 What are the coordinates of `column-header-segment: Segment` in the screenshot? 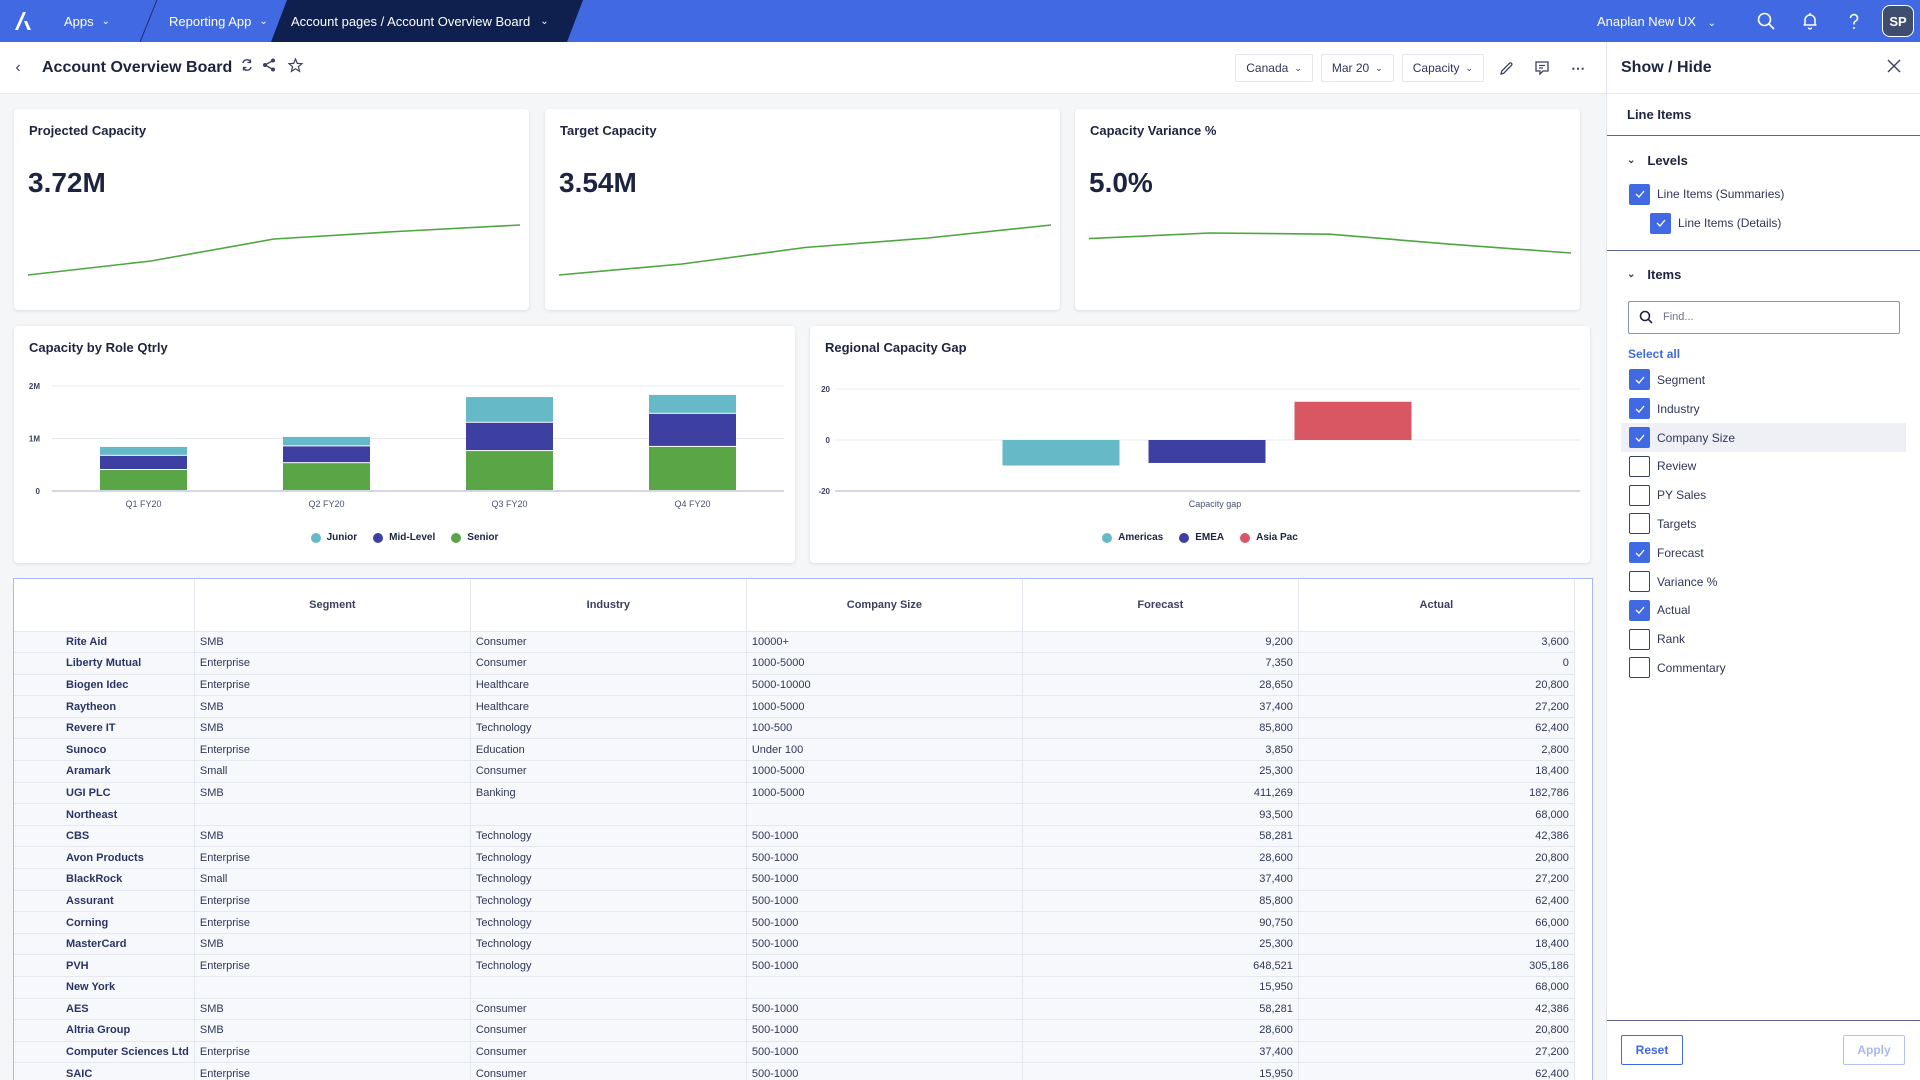 It's located at (332, 605).